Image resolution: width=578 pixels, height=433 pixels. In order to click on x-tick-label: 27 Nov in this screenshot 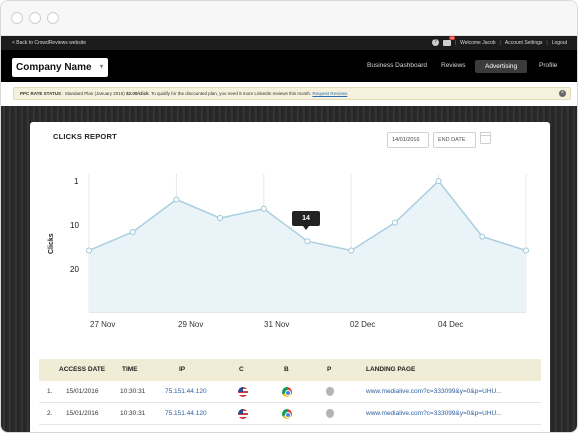, I will do `click(103, 324)`.